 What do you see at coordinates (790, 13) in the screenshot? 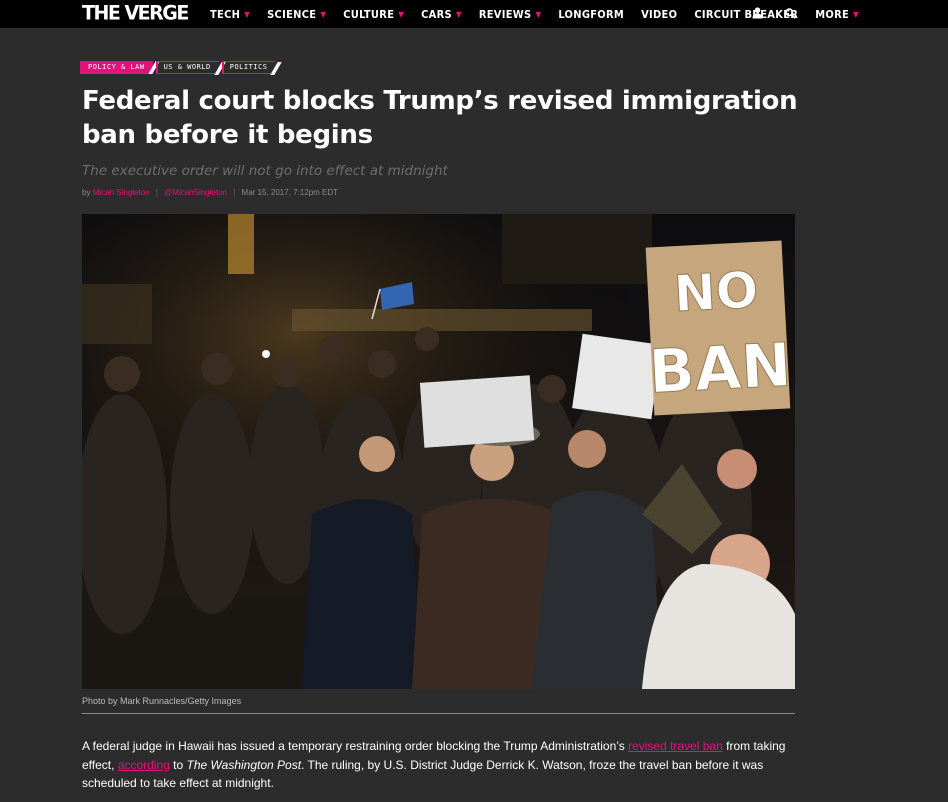
I see `search-icon` at bounding box center [790, 13].